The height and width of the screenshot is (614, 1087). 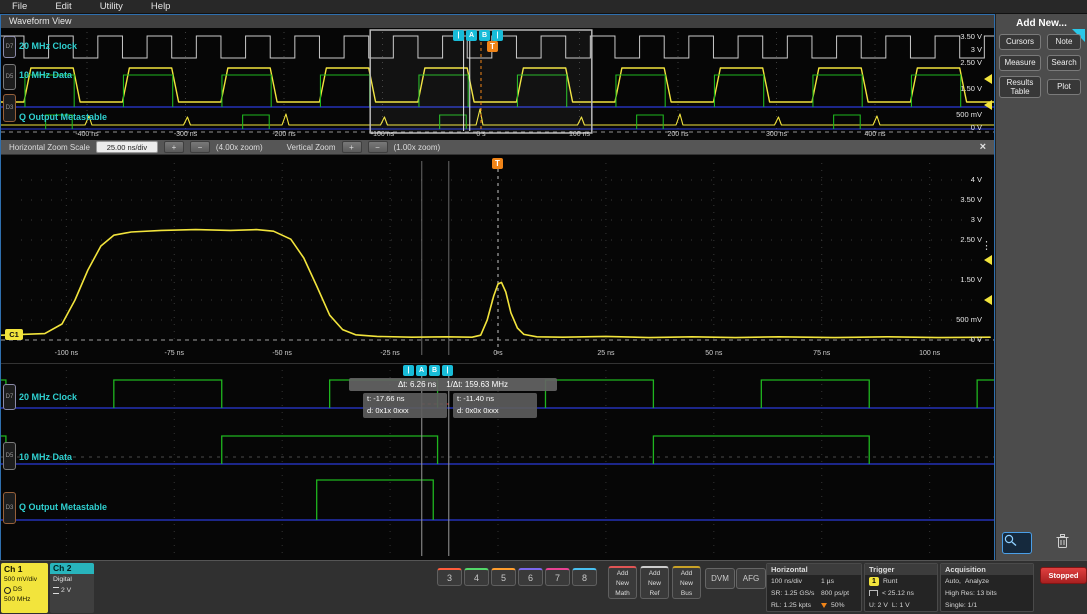 What do you see at coordinates (1063, 575) in the screenshot?
I see `run-stop-status-badge: Stopped` at bounding box center [1063, 575].